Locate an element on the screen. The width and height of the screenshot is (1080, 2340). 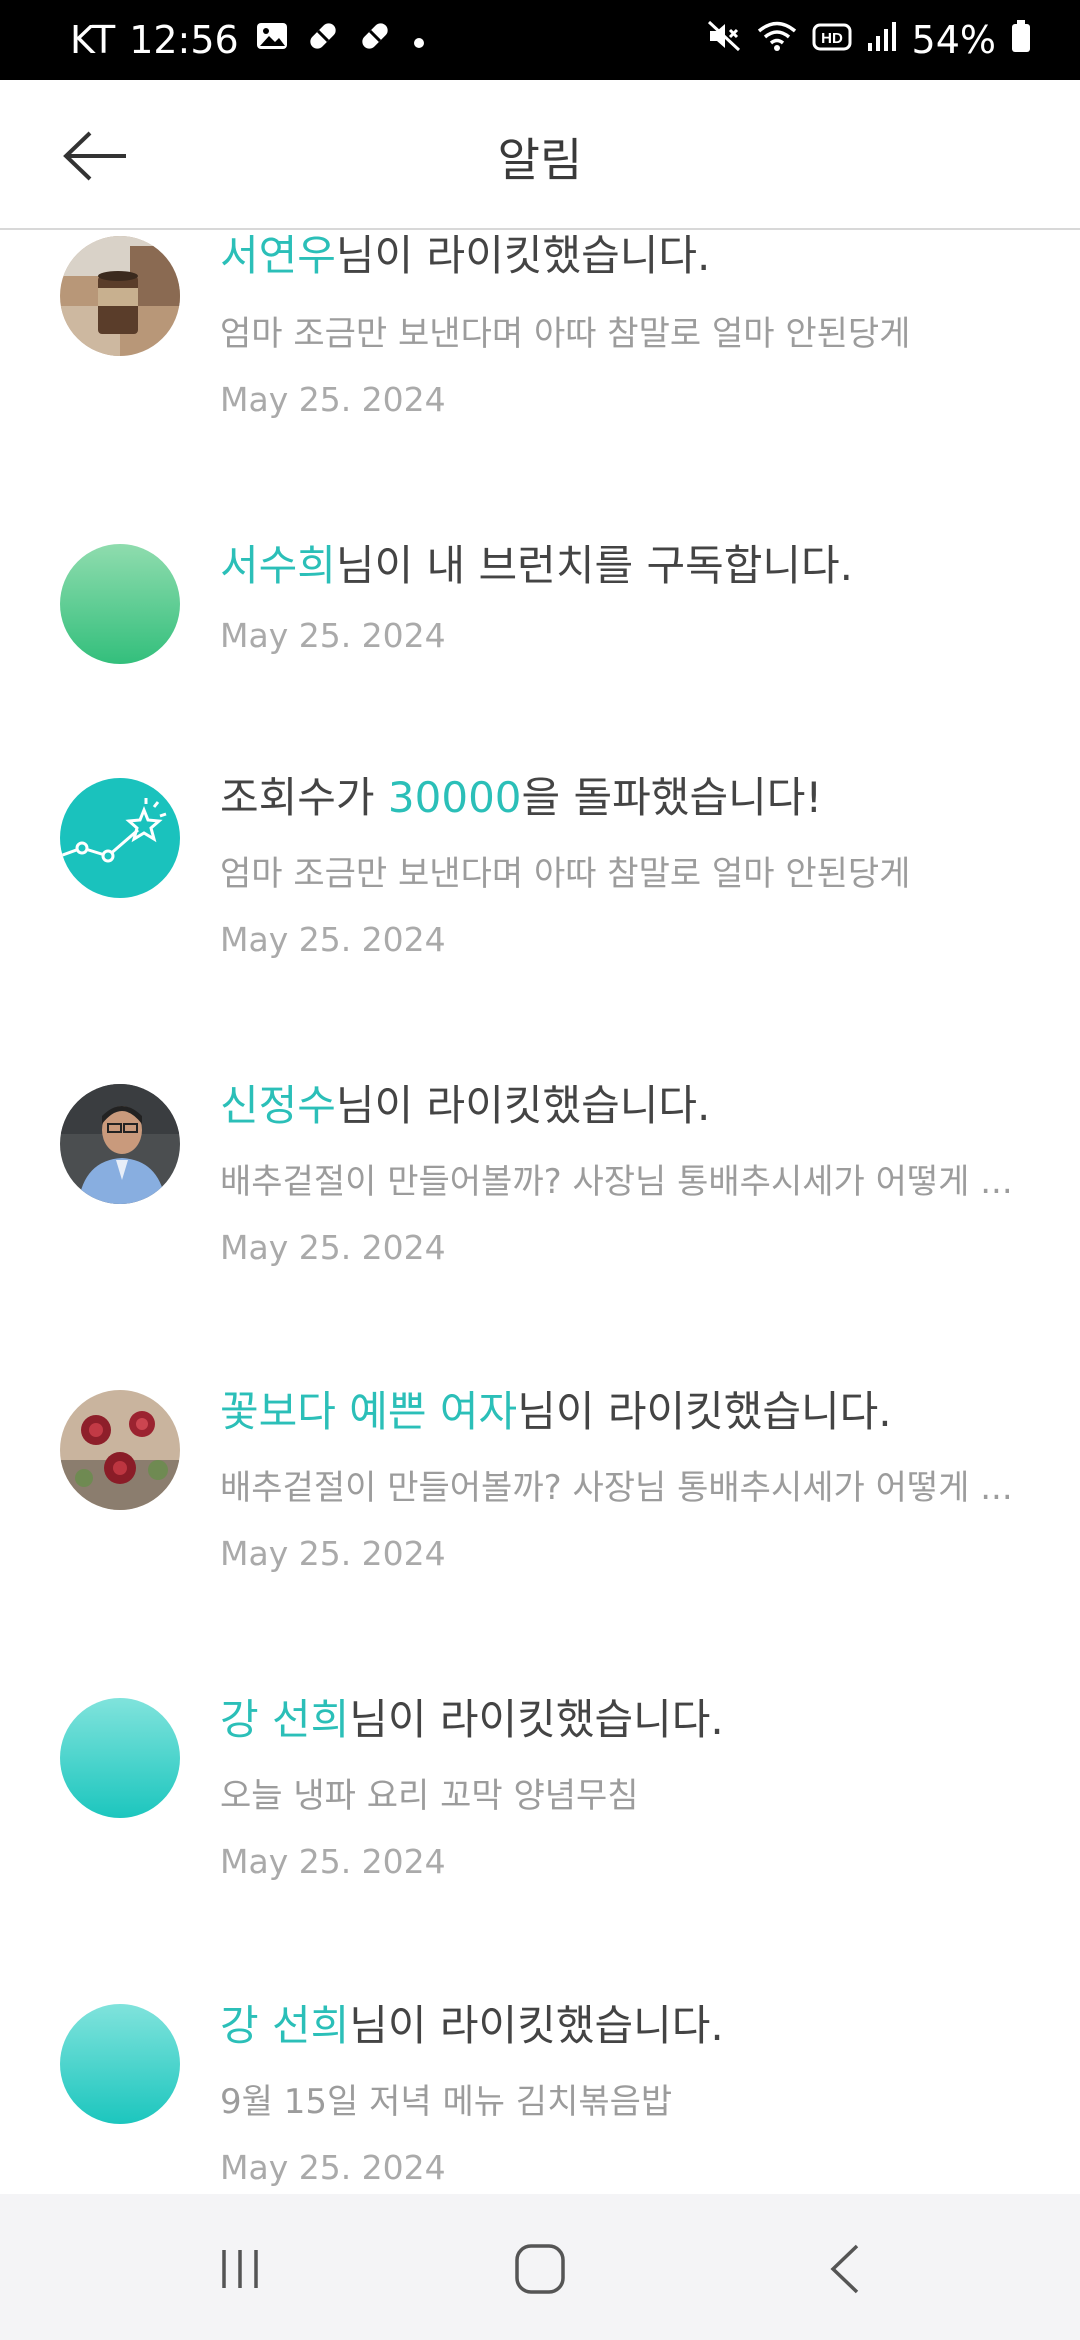
status-bar: KT 12:56 HD 54% is located at coordinates (540, 40).